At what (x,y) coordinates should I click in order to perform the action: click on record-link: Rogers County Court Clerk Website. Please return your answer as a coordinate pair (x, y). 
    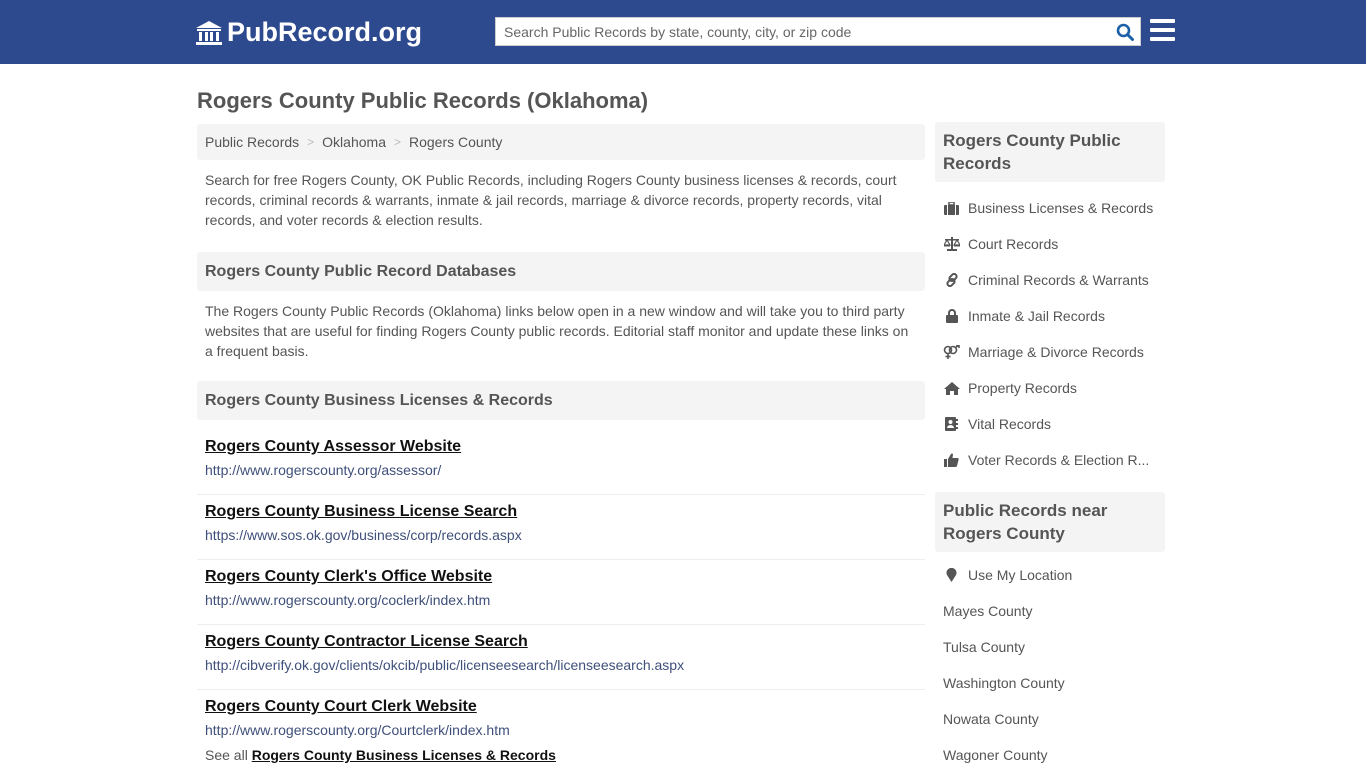
    Looking at the image, I should click on (561, 707).